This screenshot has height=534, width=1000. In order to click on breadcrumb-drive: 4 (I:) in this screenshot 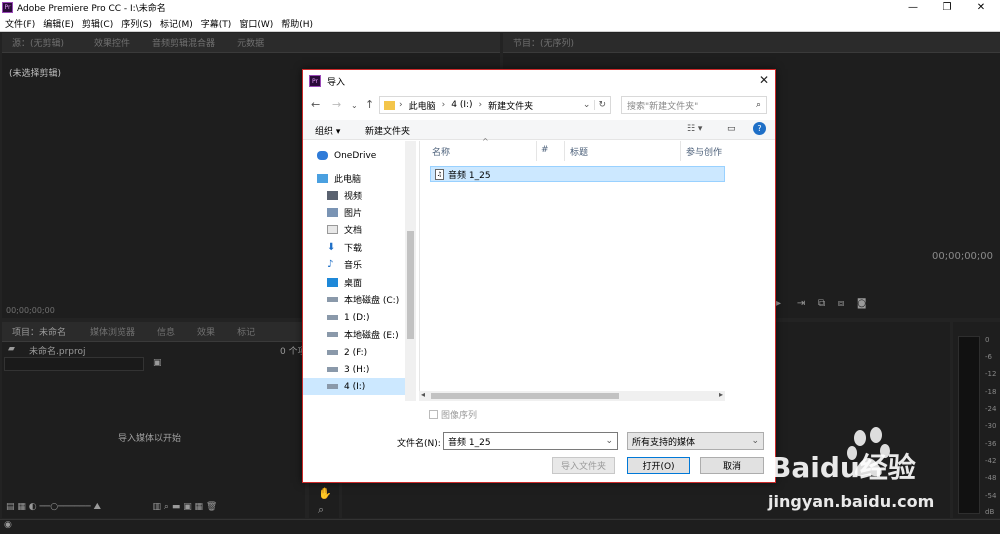, I will do `click(461, 105)`.